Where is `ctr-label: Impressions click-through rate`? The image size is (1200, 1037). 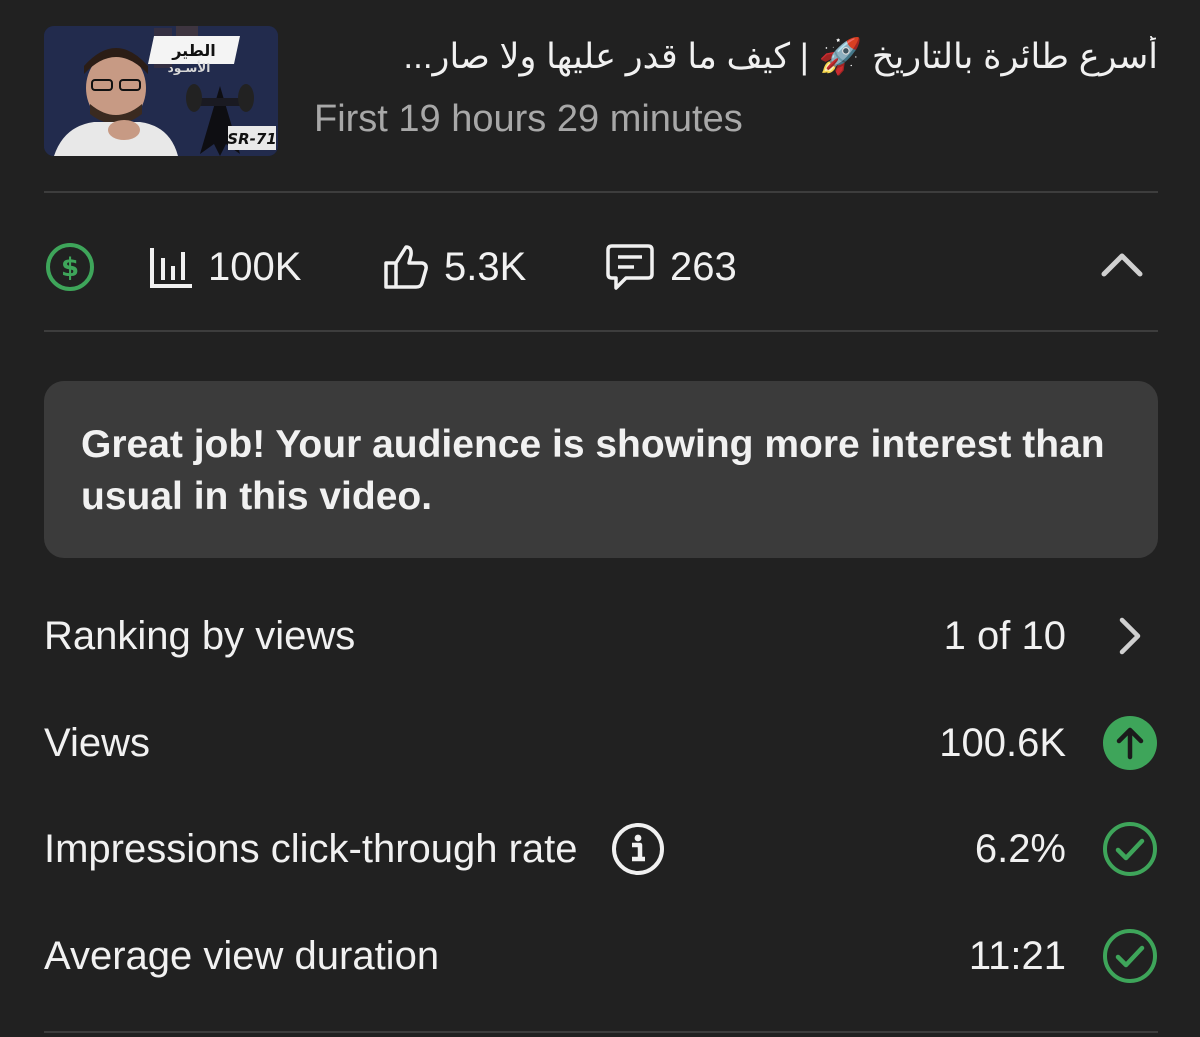
ctr-label: Impressions click-through rate is located at coordinates (311, 849).